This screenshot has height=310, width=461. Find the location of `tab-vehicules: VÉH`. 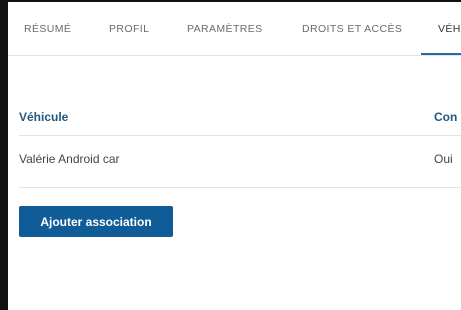

tab-vehicules: VÉH is located at coordinates (449, 29).